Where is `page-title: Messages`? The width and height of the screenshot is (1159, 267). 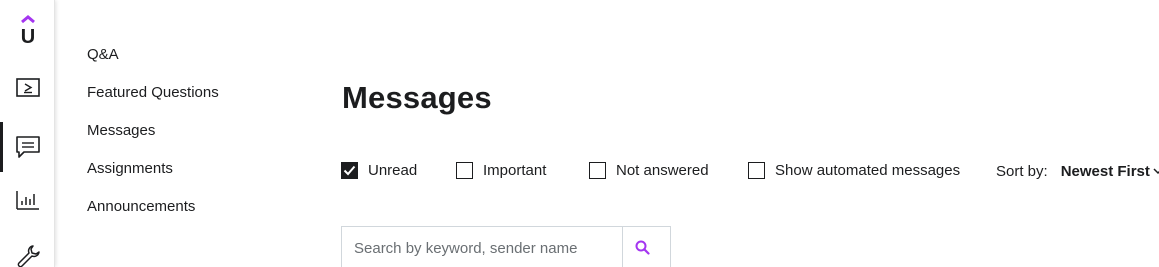
page-title: Messages is located at coordinates (417, 97).